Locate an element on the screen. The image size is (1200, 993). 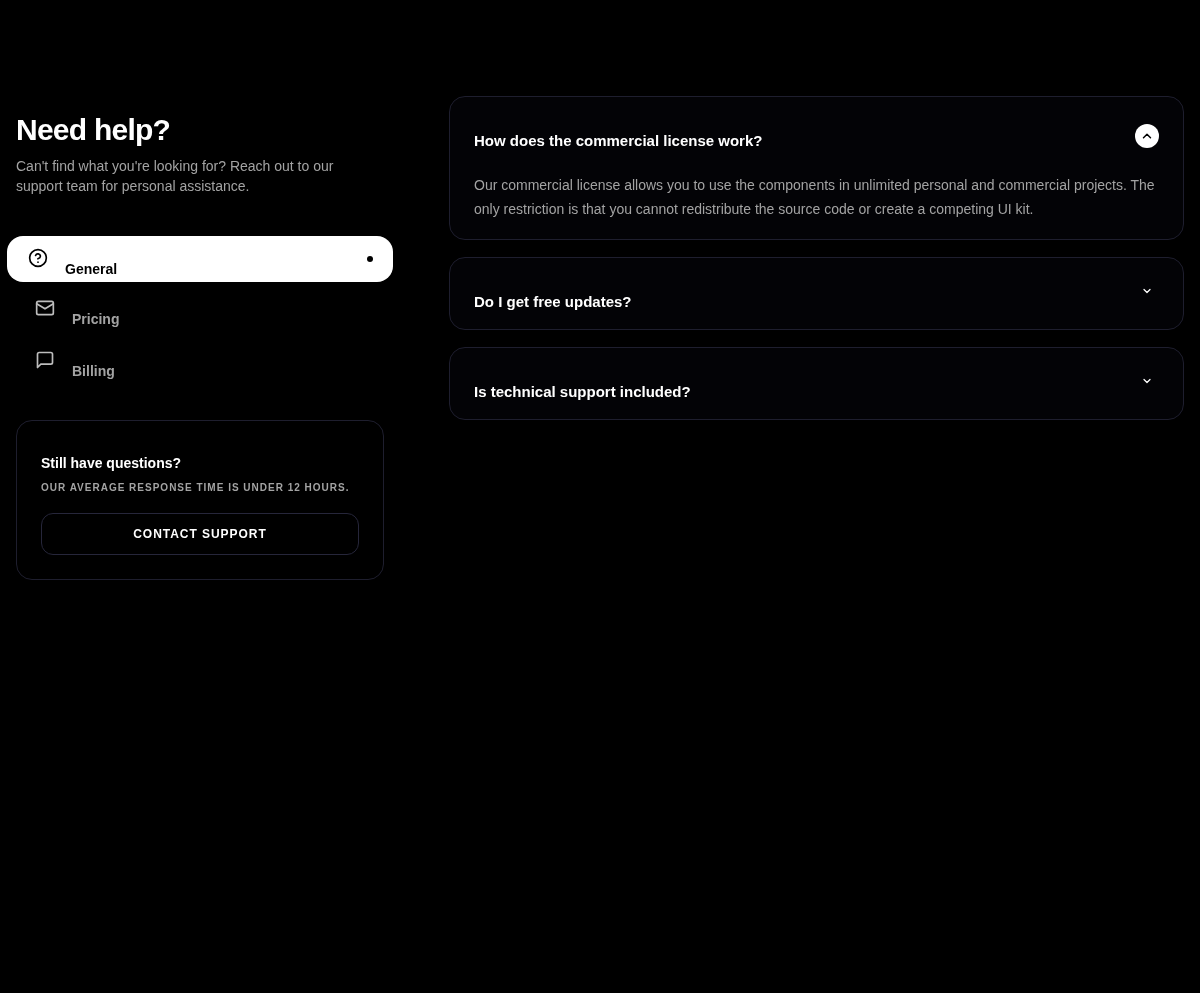
chat-icon is located at coordinates (45, 360).